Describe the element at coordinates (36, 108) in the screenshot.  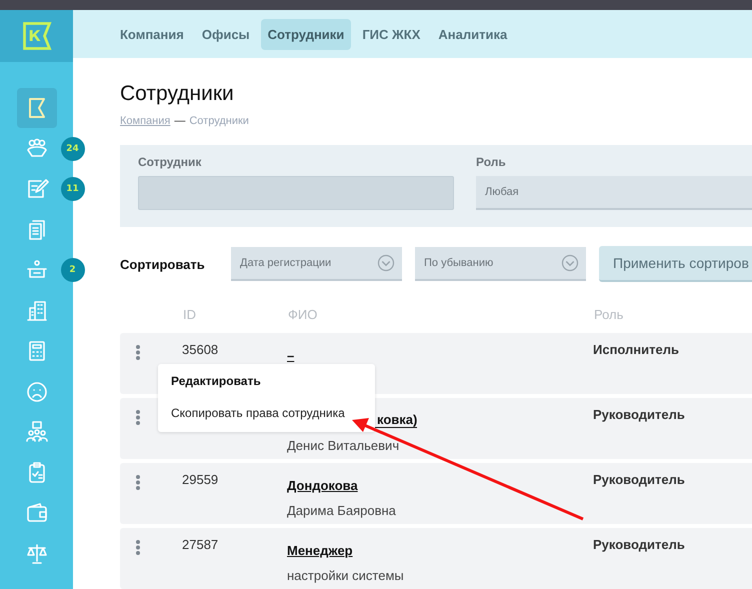
I see `sidebar-item` at that location.